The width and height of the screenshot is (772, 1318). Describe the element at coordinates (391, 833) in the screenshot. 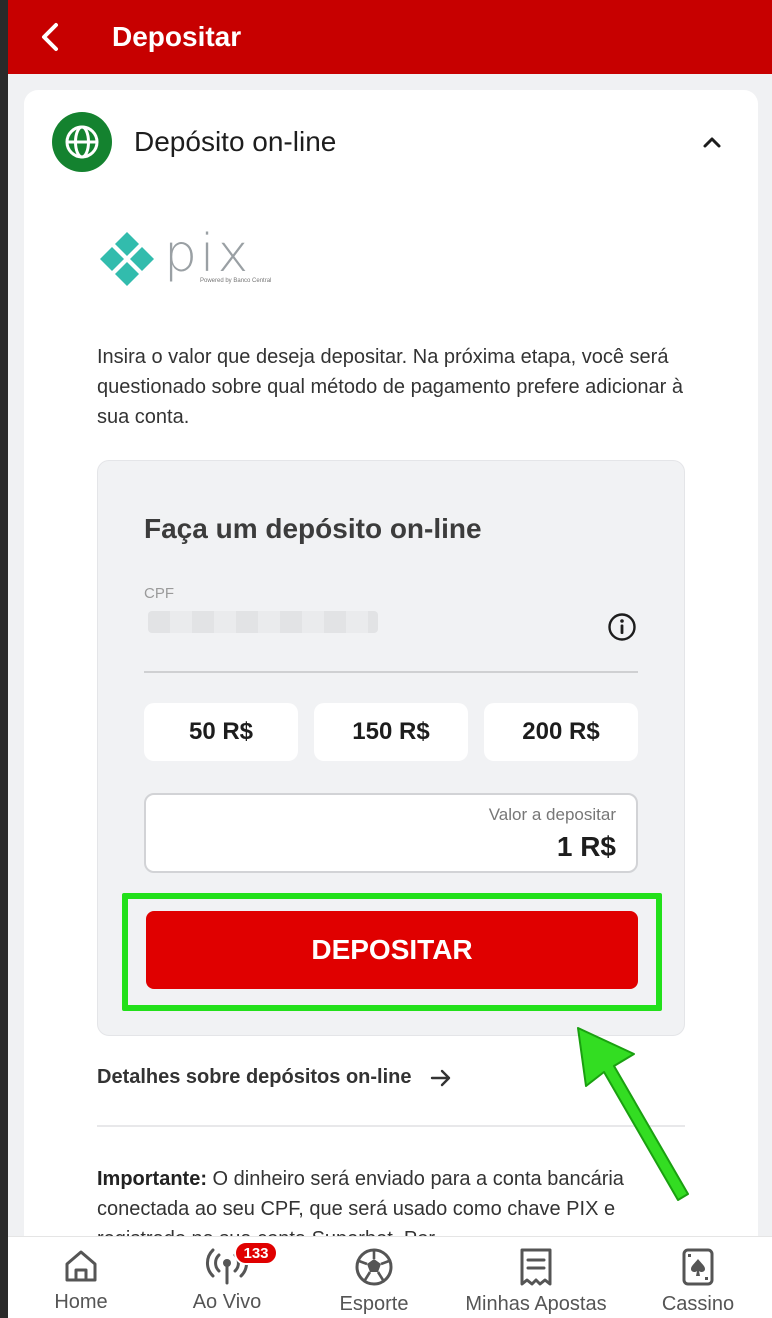

I see `deposit-value-input: Valor a depositar 1 R$` at that location.